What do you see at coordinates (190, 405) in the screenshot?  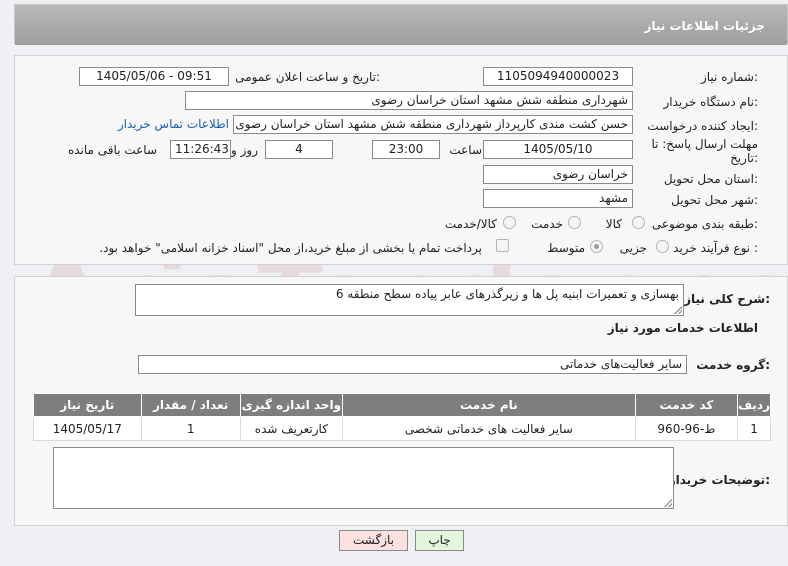 I see `col-quantity: تعداد / مقدار` at bounding box center [190, 405].